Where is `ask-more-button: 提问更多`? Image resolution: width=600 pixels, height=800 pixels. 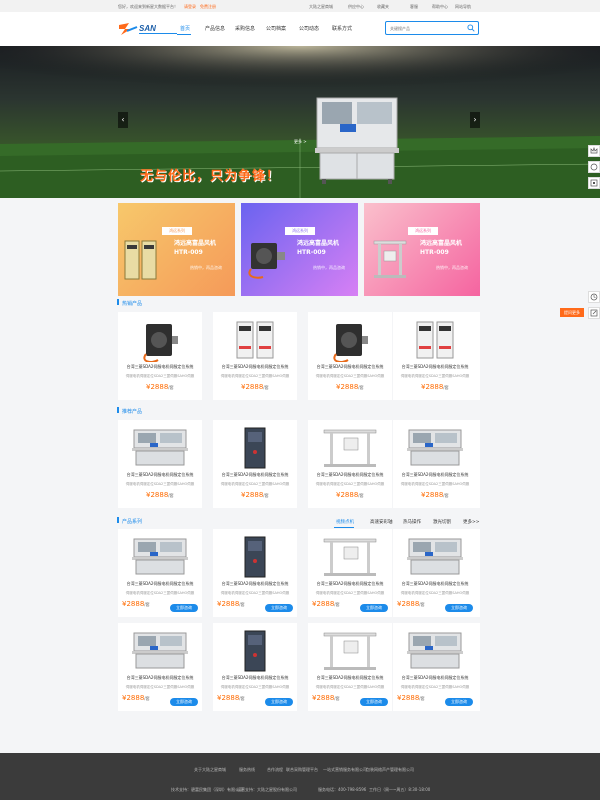 ask-more-button: 提问更多 is located at coordinates (572, 312).